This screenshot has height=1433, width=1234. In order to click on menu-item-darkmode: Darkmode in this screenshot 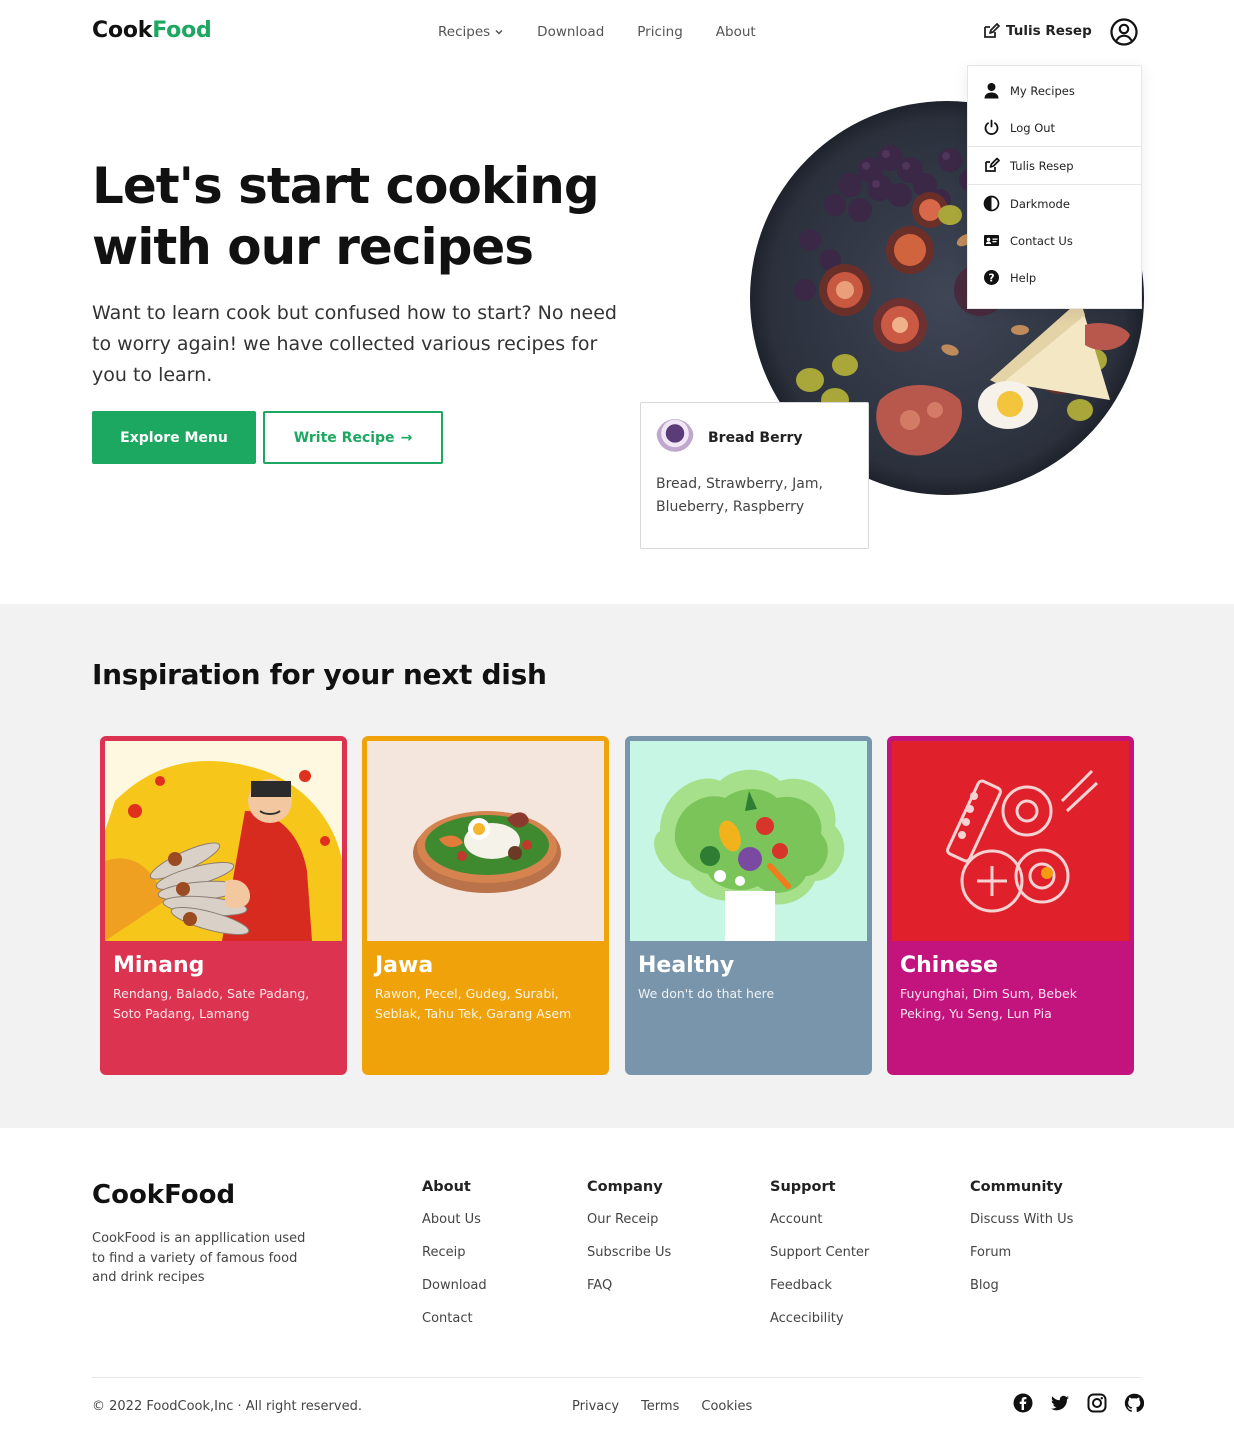, I will do `click(1054, 203)`.